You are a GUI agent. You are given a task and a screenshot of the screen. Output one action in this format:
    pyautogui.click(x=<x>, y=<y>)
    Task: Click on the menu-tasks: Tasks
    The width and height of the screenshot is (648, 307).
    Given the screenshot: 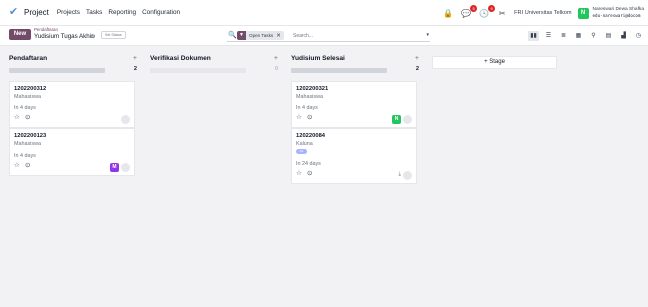 What is the action you would take?
    pyautogui.click(x=94, y=12)
    